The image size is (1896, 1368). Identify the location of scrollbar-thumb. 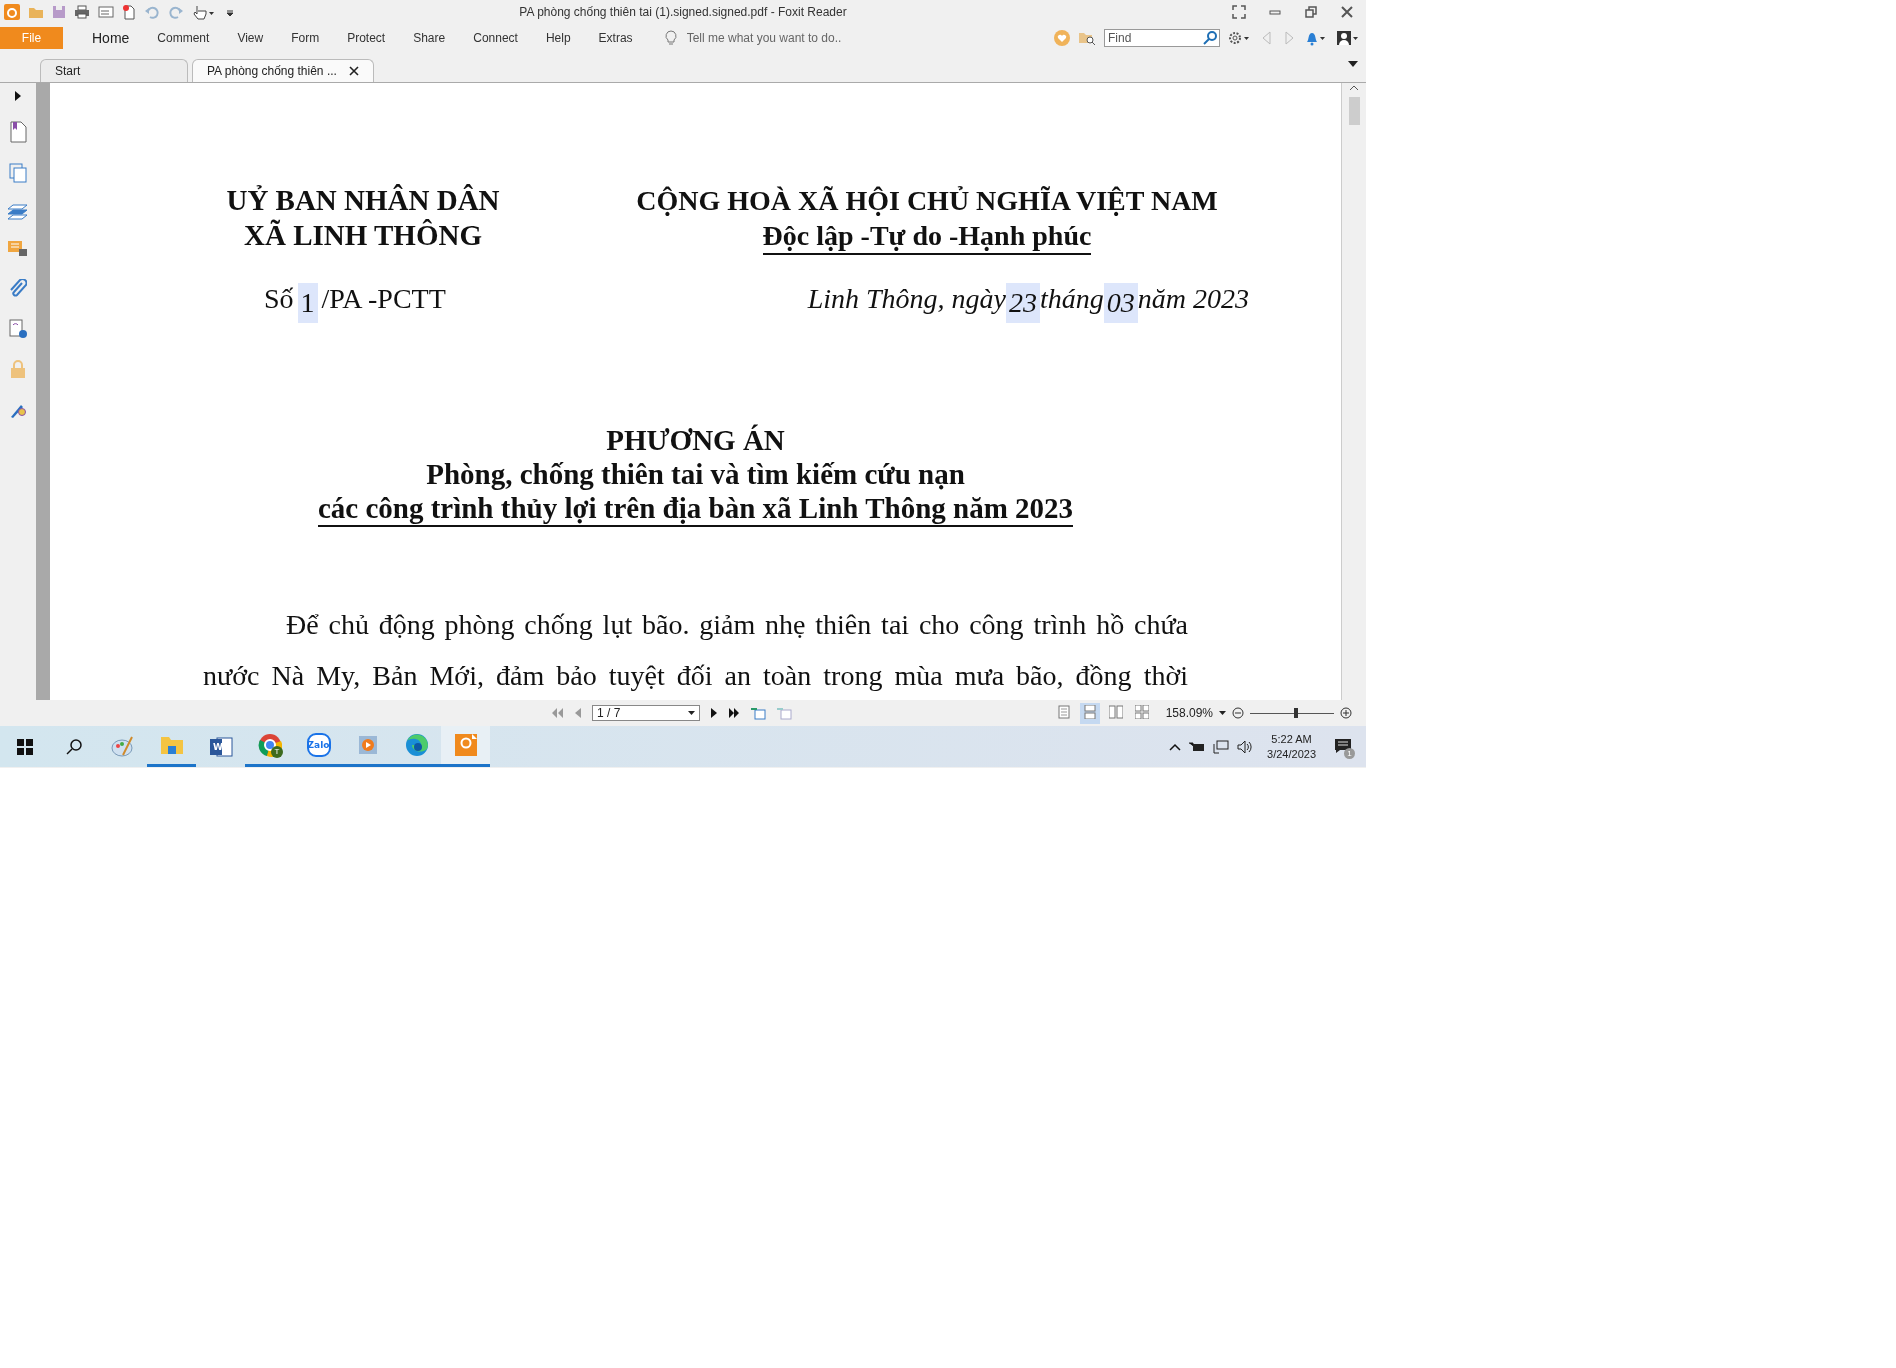
(1354, 111).